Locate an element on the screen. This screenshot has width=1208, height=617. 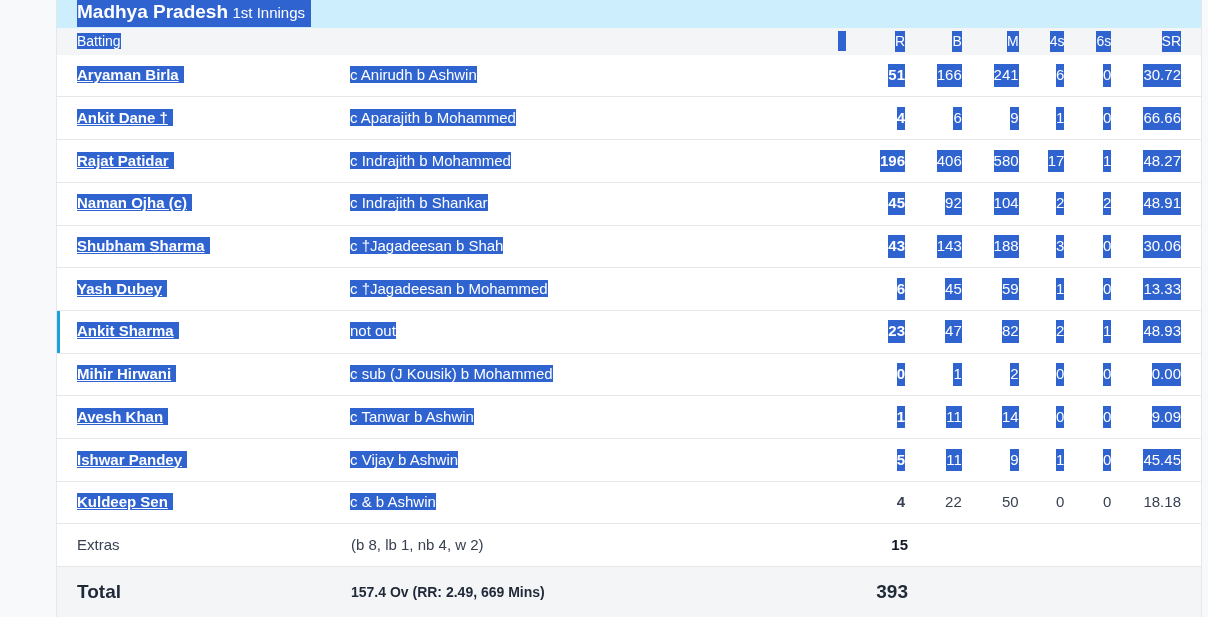
stat-cell: 14 is located at coordinates (1010, 417).